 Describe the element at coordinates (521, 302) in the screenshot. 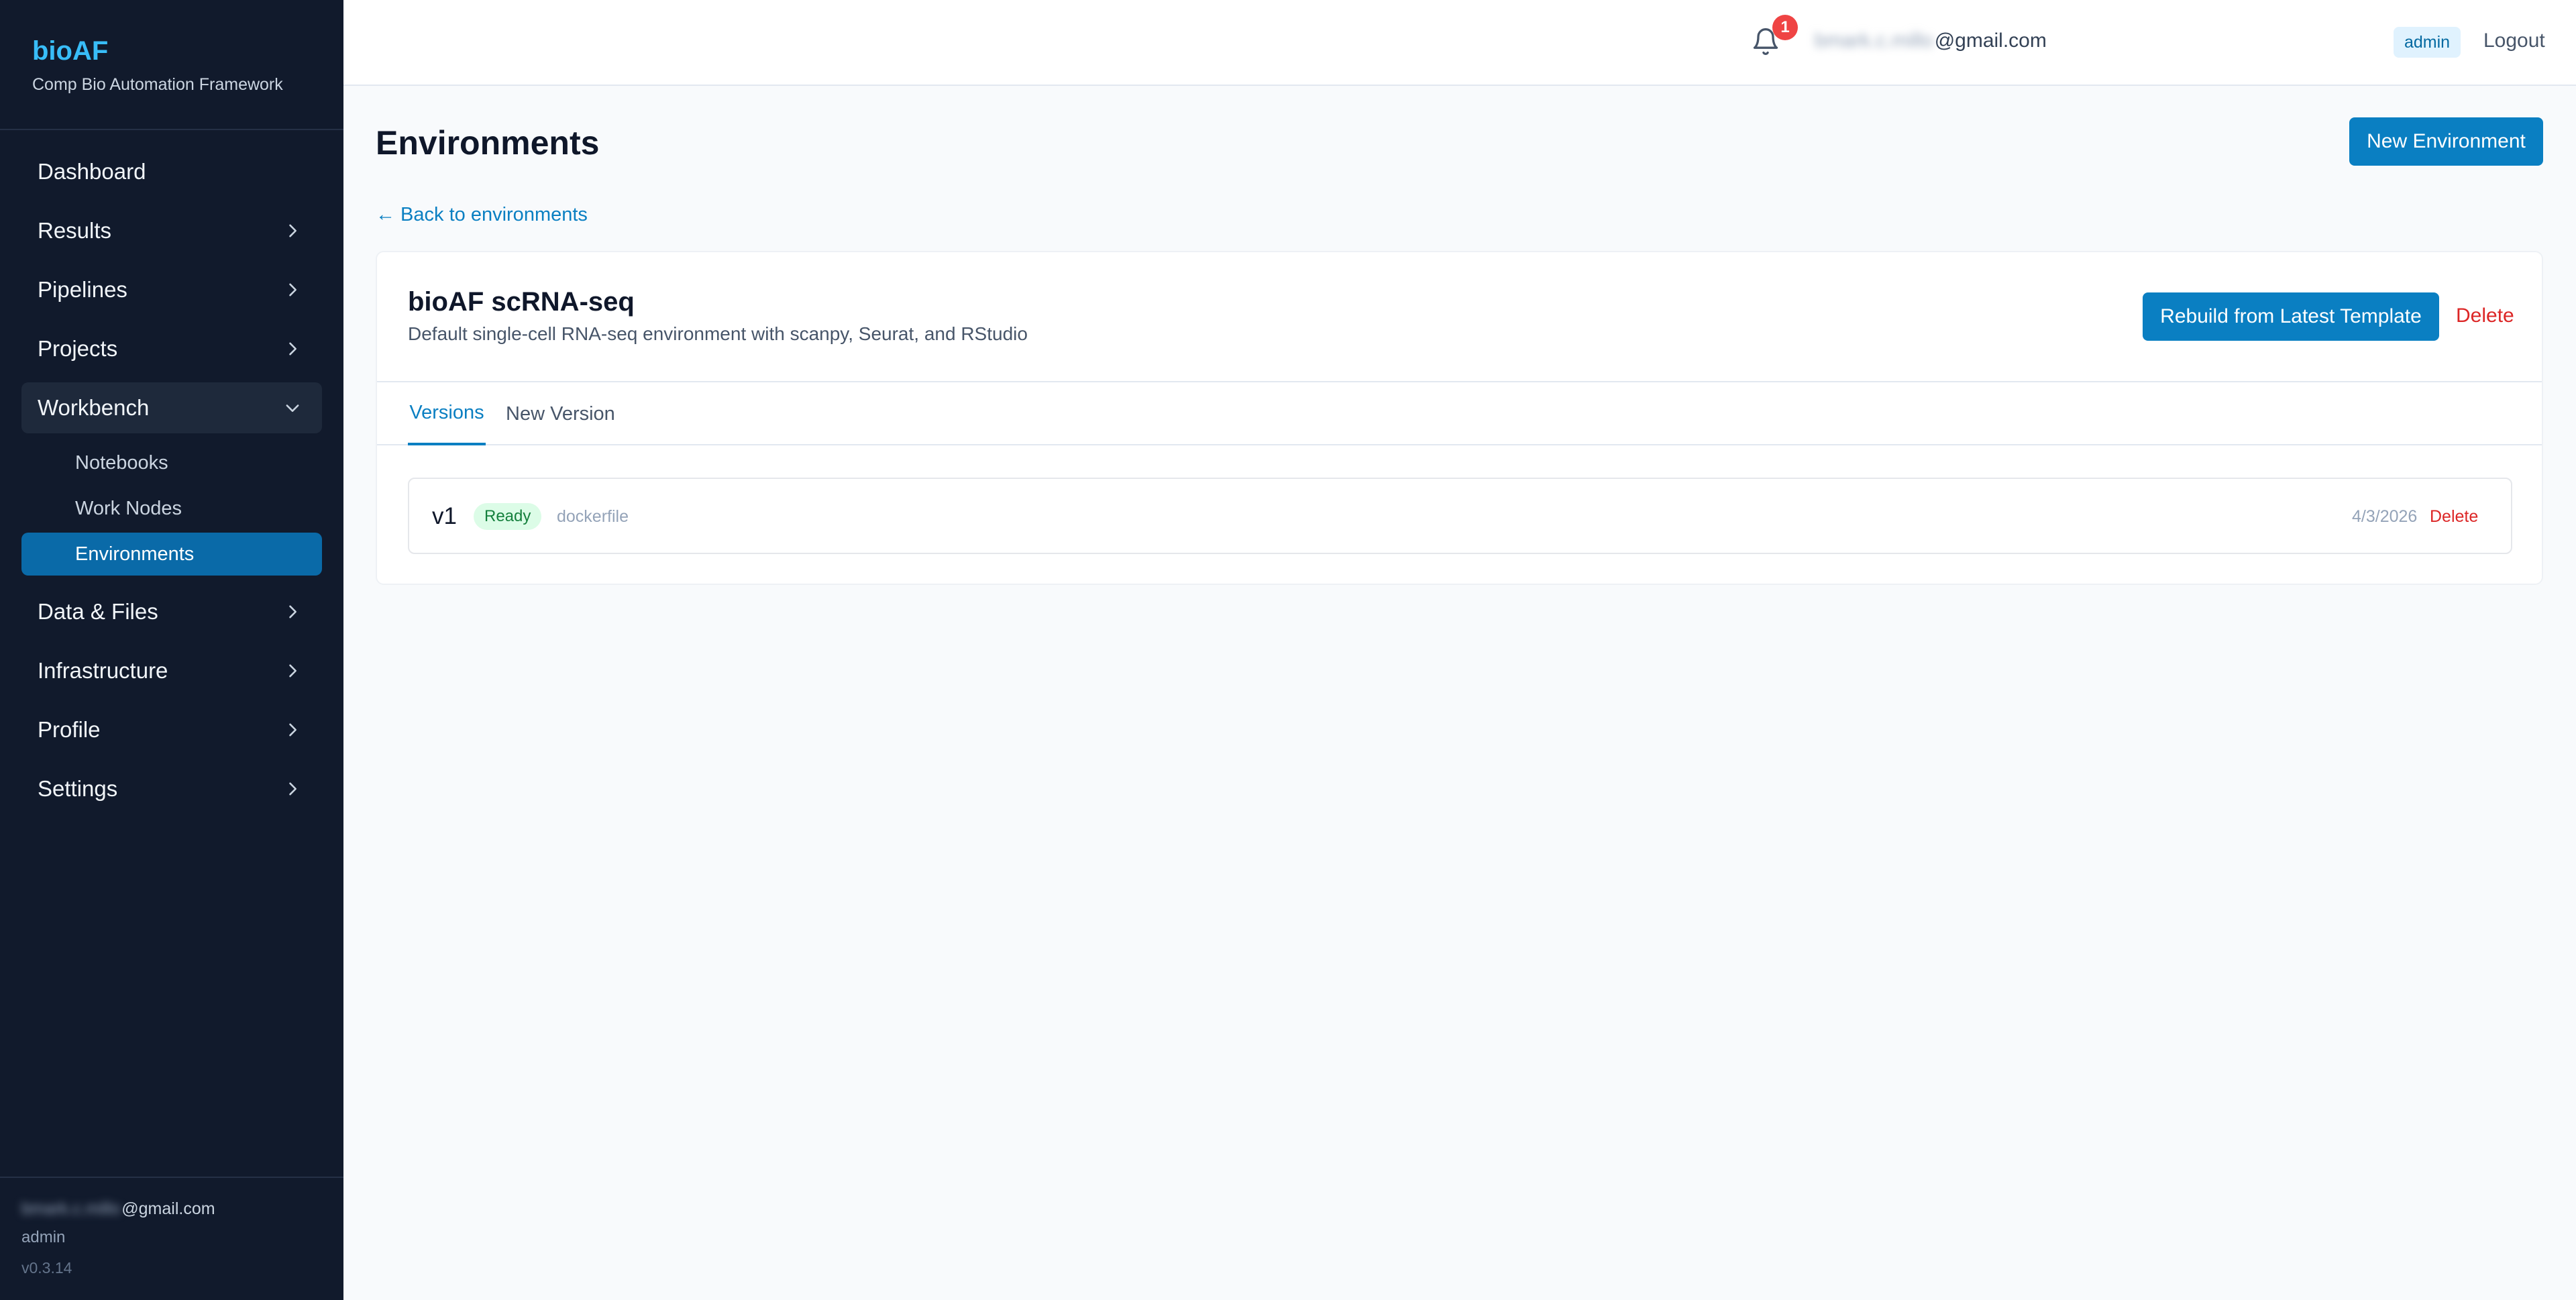

I see `environment-name: bioAF scRNA-seq` at that location.